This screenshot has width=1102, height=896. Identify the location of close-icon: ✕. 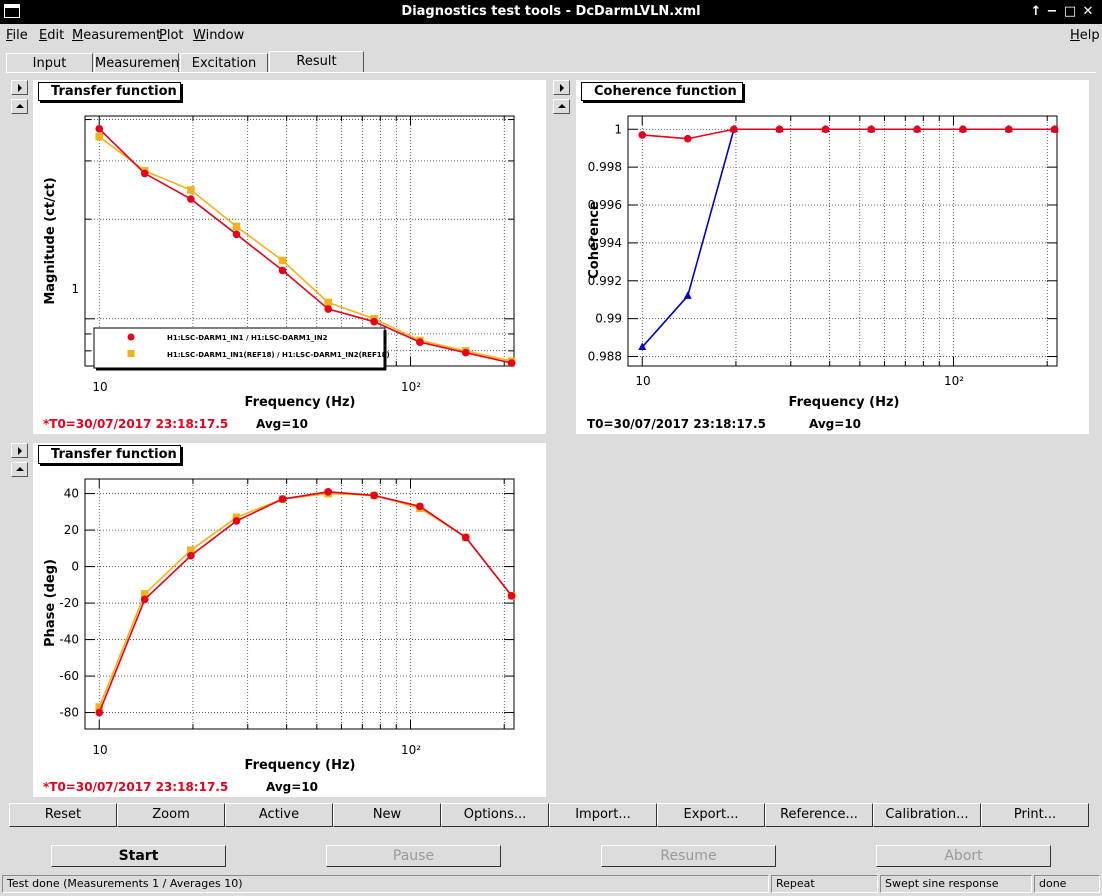
(1088, 12).